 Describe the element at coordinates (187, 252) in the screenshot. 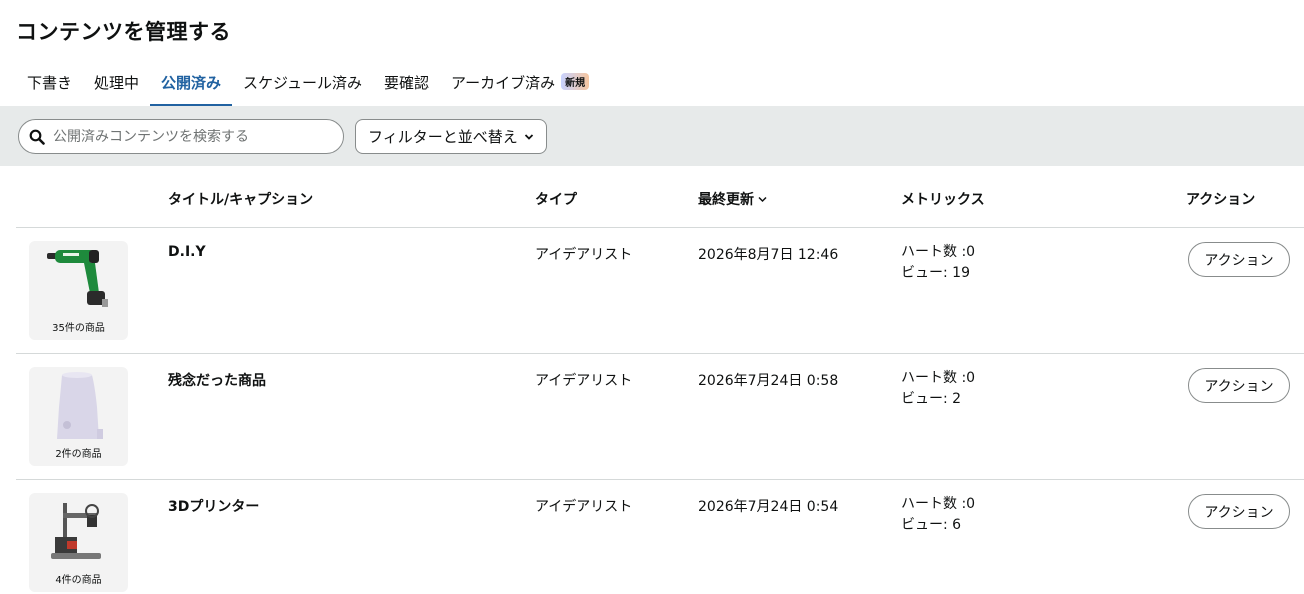

I see `content-title: D.I.Y` at that location.